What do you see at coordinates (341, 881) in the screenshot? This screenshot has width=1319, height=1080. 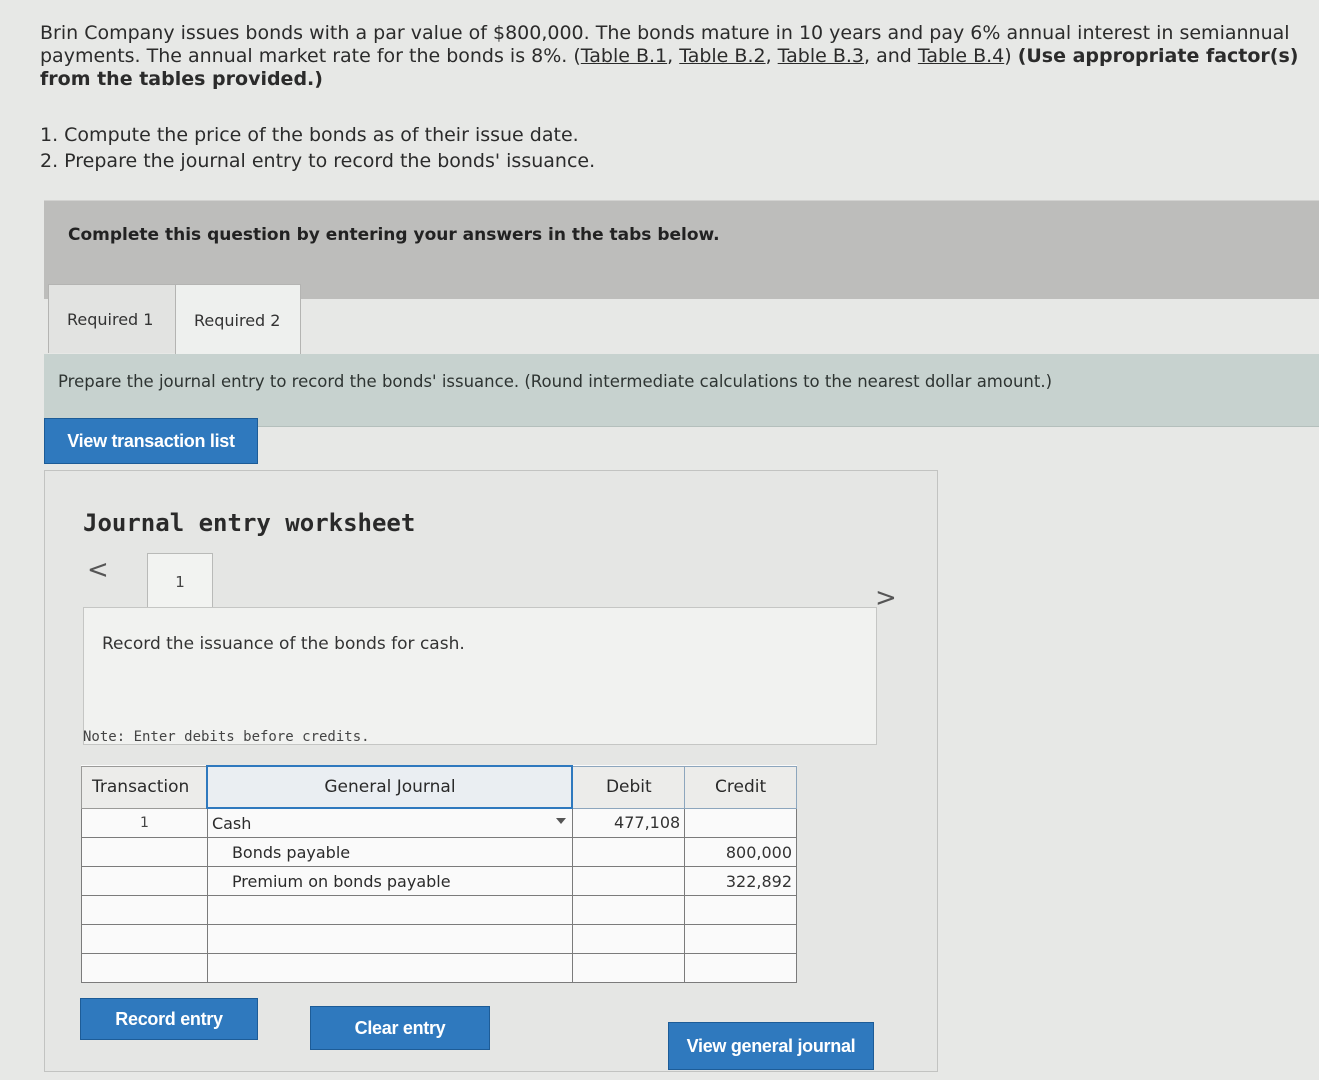 I see `account-name: Premium on bonds payable` at bounding box center [341, 881].